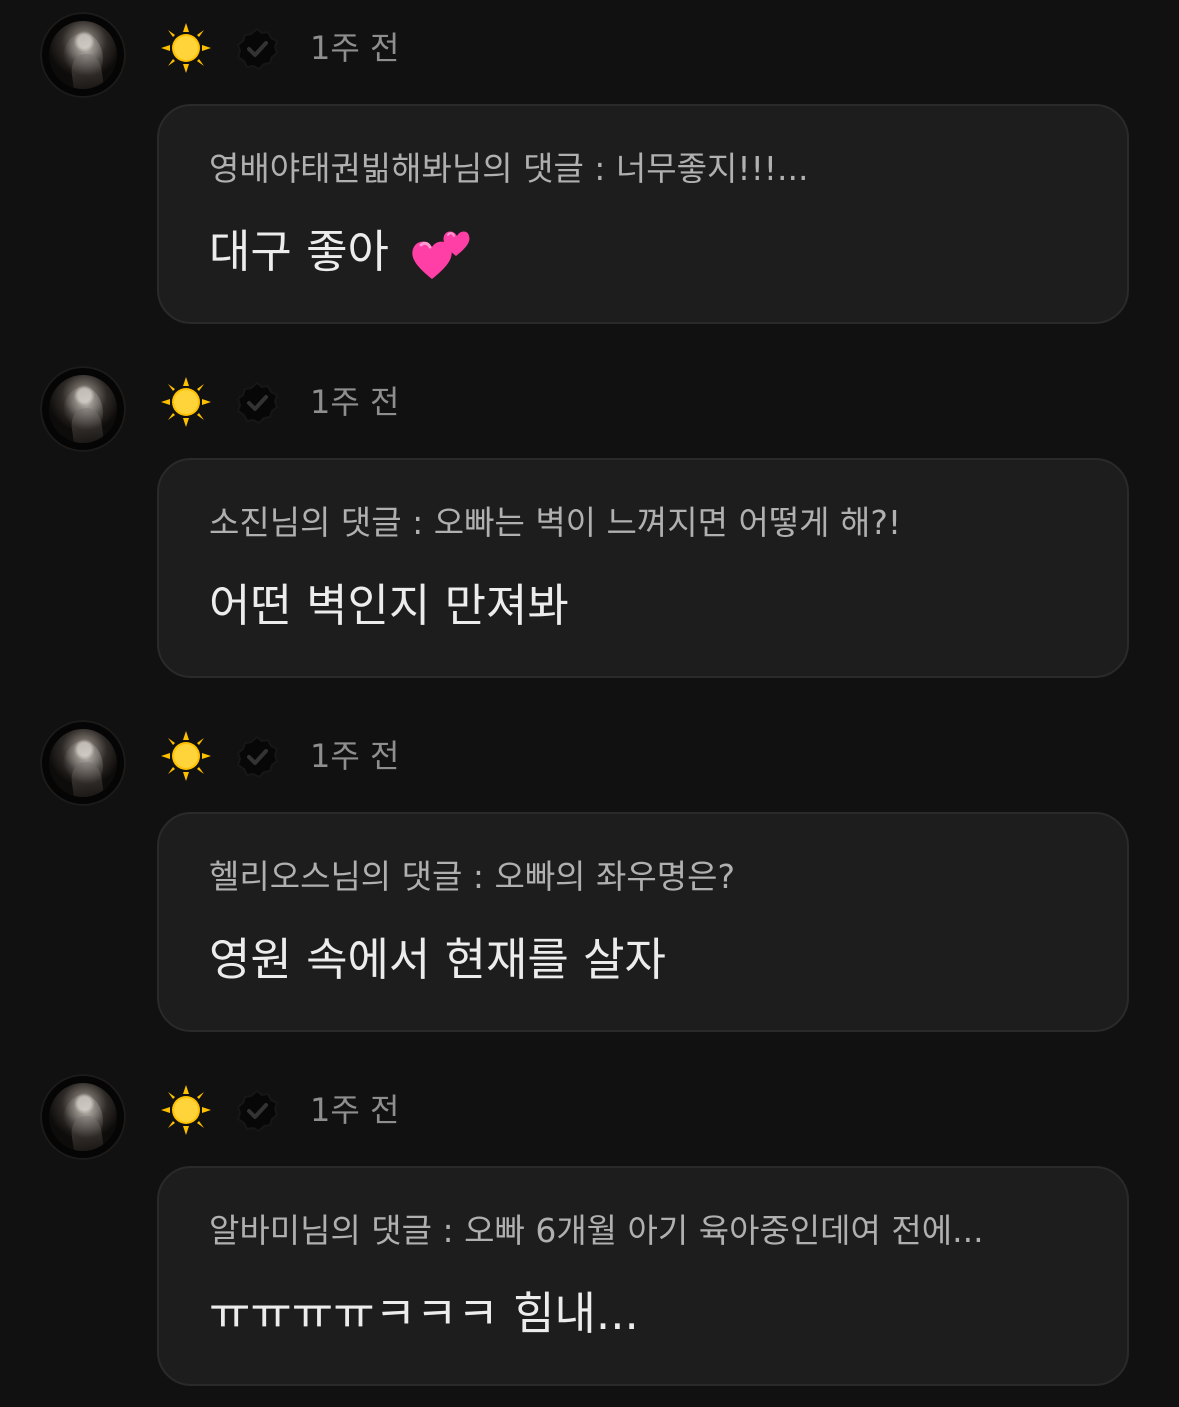 Image resolution: width=1179 pixels, height=1407 pixels. Describe the element at coordinates (643, 214) in the screenshot. I see `comment-card: 영배야태권빎해봐님의 댓글 : 너무좋지!!!... 대구 좋아` at that location.